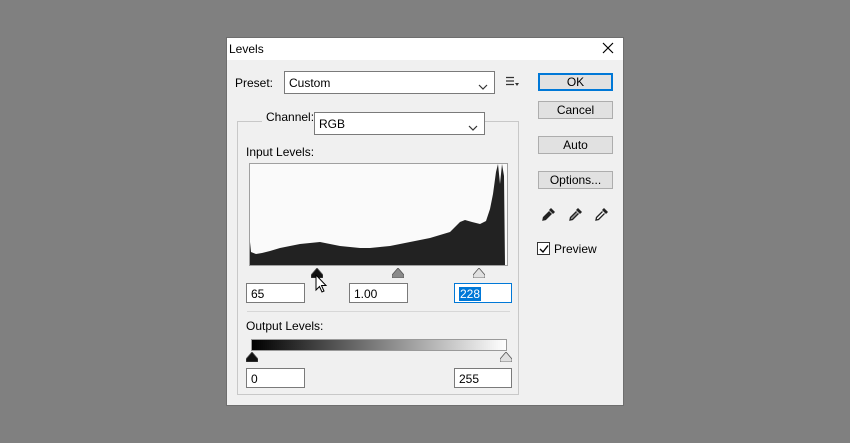 The height and width of the screenshot is (443, 850). What do you see at coordinates (543, 248) in the screenshot?
I see `preview-checkbox` at bounding box center [543, 248].